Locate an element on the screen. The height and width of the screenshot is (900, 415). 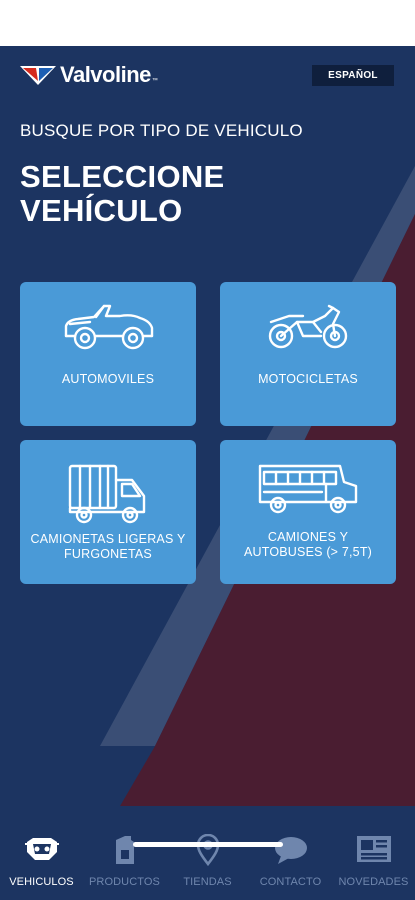
vehicle-card-camiones-autobuses: CAMIONES Y AUTOBUSES (> 7,5T) is located at coordinates (308, 512).